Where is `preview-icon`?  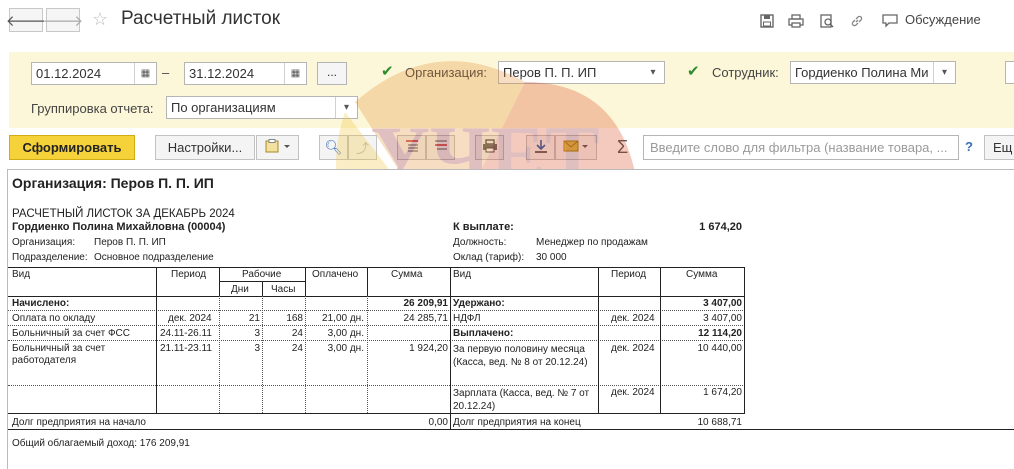
preview-icon is located at coordinates (827, 21).